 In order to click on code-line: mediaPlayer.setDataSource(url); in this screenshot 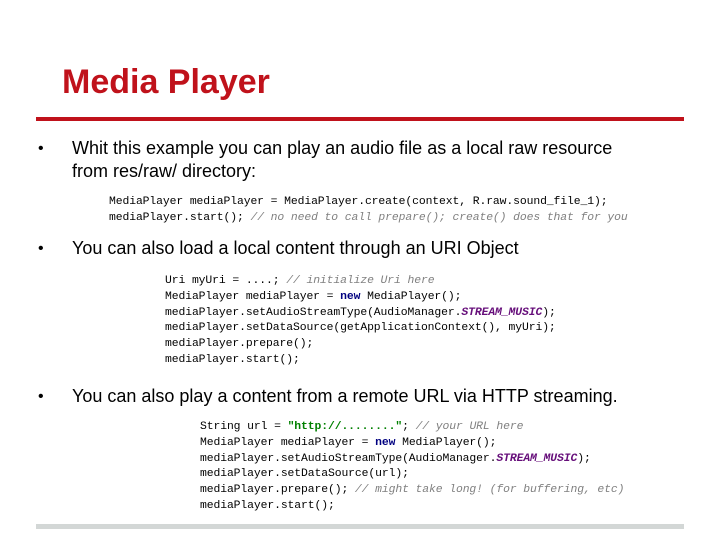, I will do `click(412, 475)`.